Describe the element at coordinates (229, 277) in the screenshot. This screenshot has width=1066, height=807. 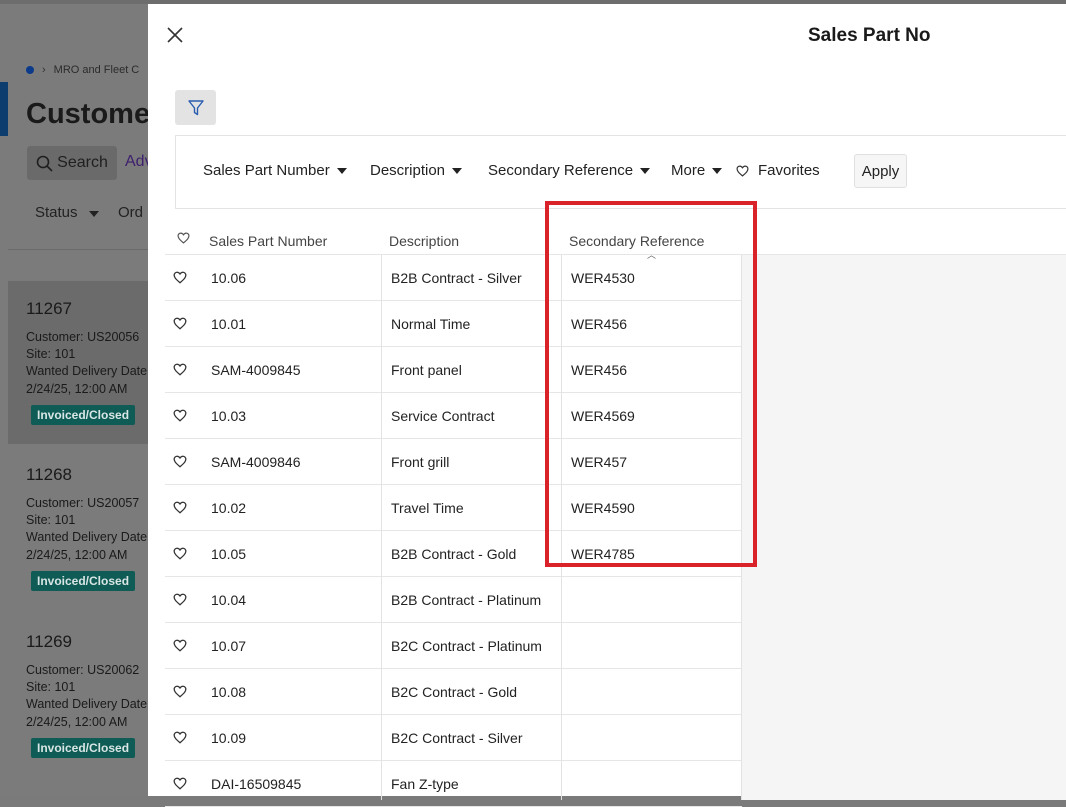
I see `cell-sales-part-number: 10.06` at that location.